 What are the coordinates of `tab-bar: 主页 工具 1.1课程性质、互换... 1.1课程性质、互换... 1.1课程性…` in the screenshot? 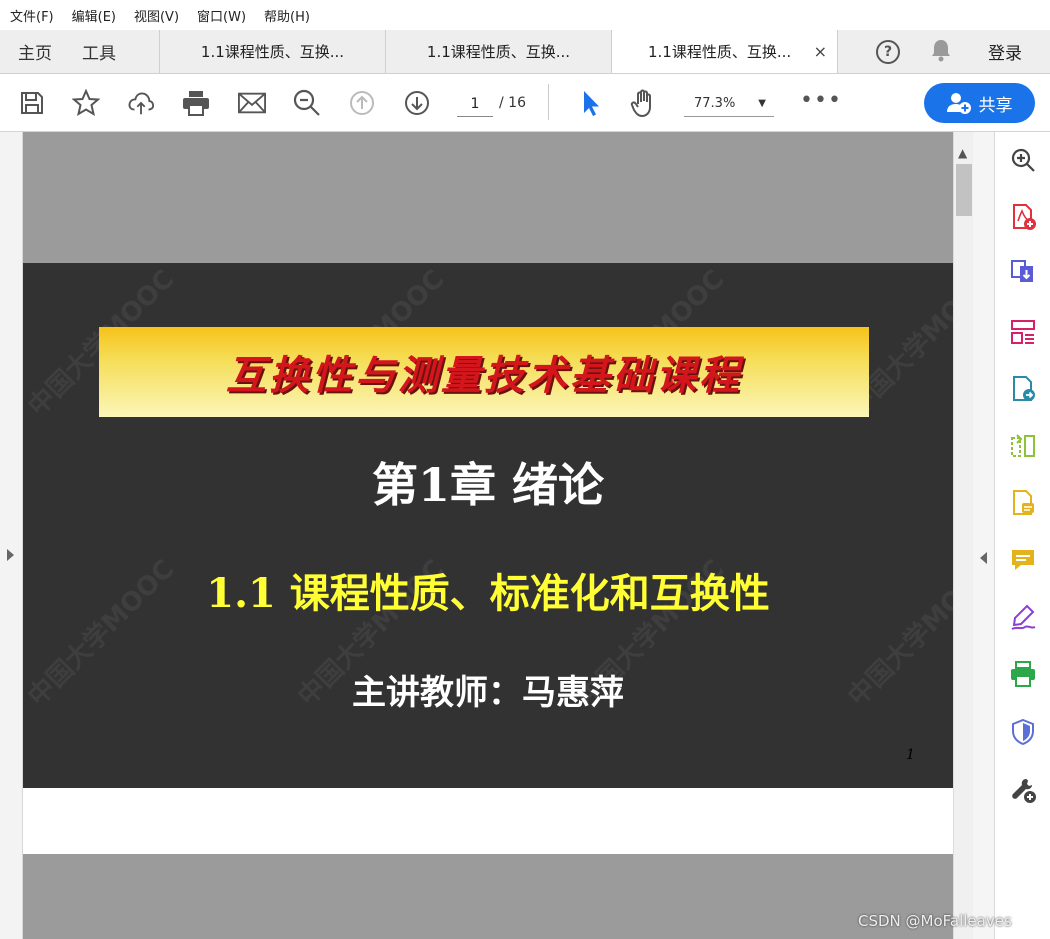 It's located at (525, 52).